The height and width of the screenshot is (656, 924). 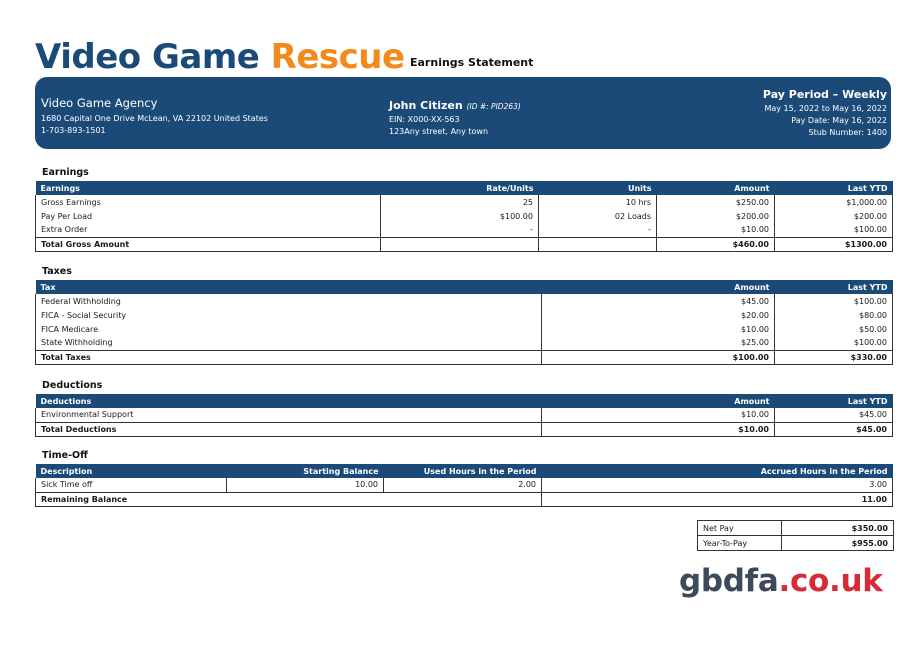 I want to click on tax-name: FICA Medicare, so click(x=288, y=329).